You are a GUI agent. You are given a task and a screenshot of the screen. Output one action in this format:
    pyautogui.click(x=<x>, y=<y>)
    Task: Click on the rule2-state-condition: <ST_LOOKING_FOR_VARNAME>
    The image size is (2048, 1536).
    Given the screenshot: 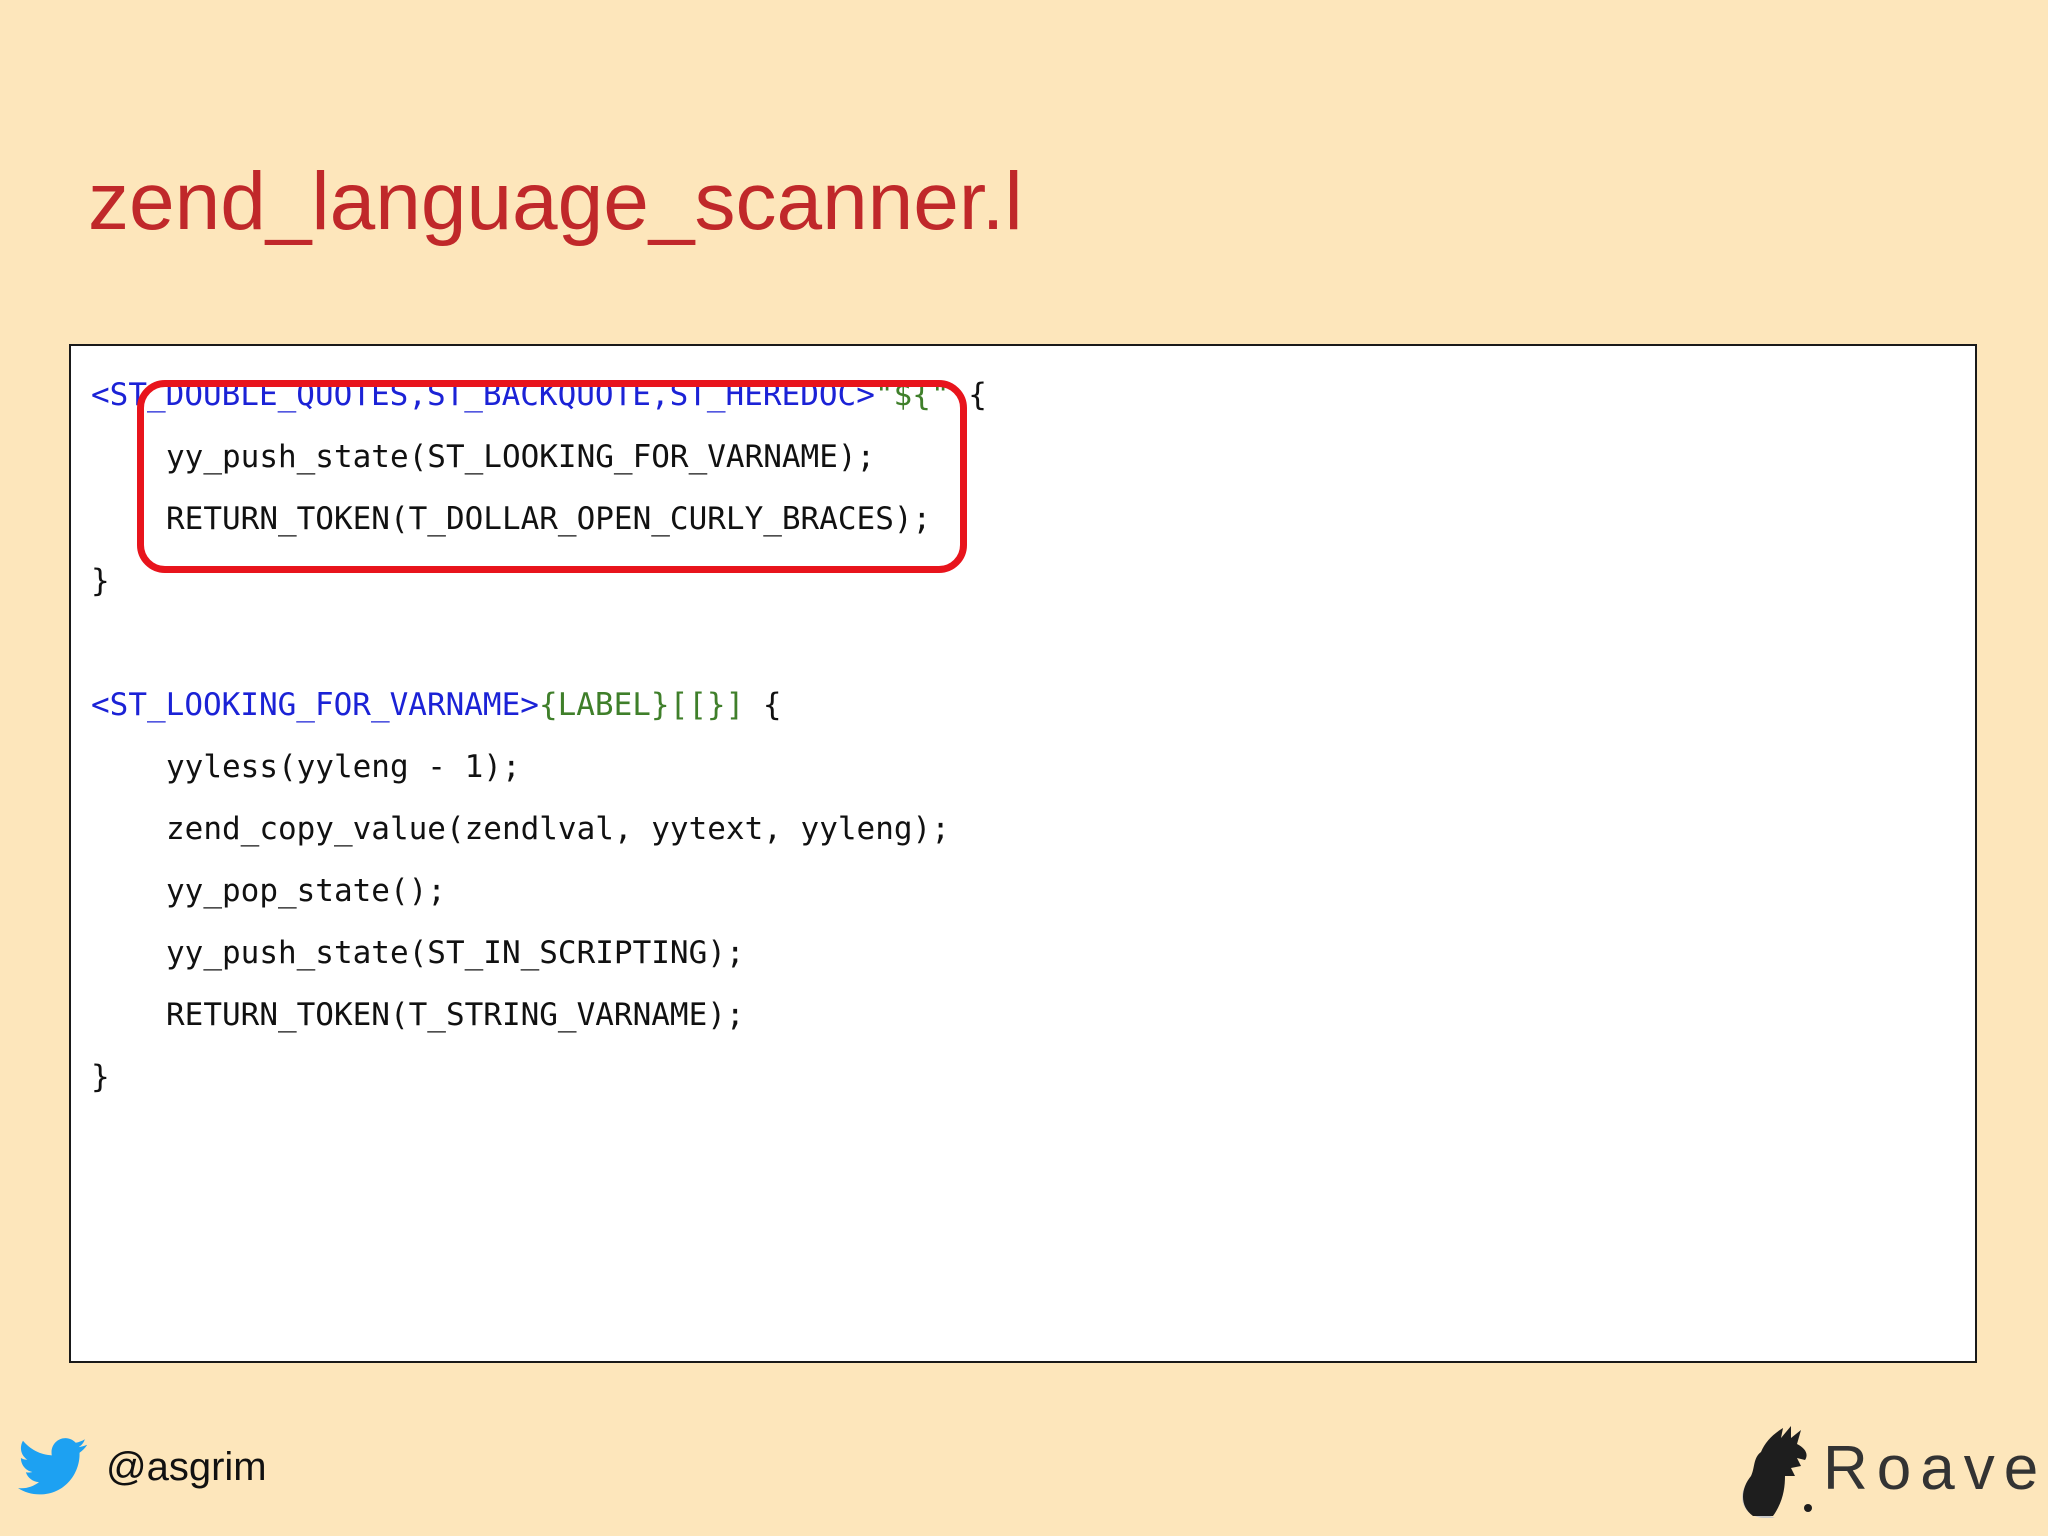 What is the action you would take?
    pyautogui.click(x=315, y=705)
    